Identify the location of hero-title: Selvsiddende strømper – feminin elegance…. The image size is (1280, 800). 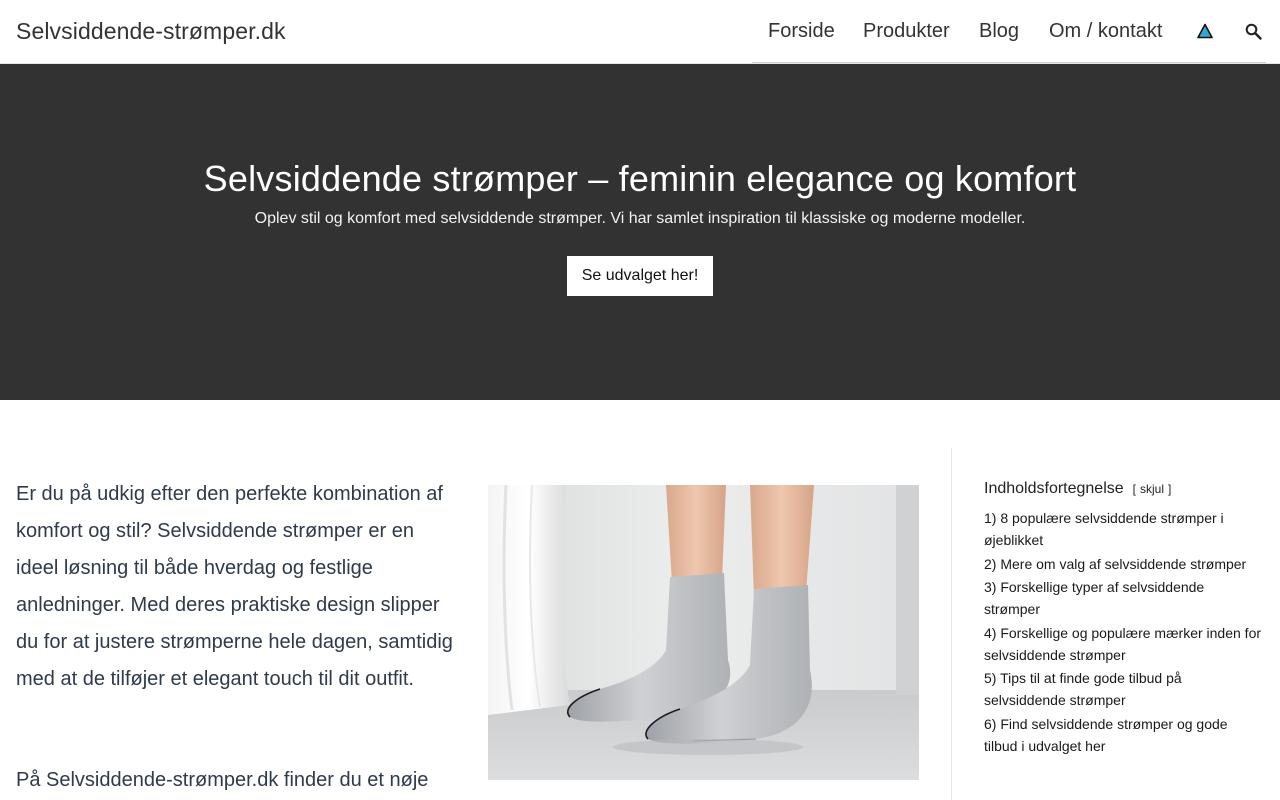
(640, 178).